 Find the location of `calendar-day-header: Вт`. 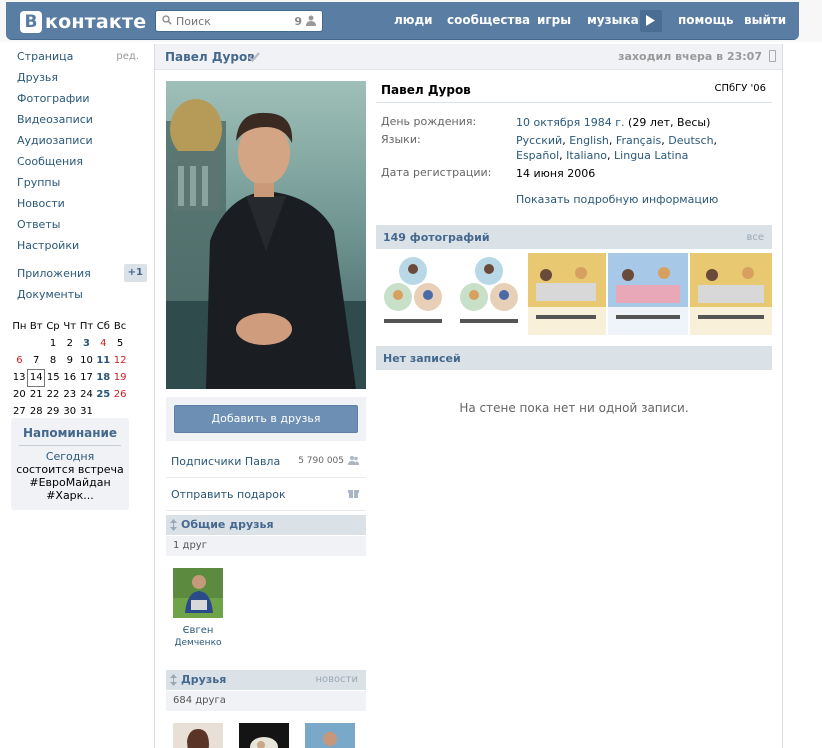

calendar-day-header: Вт is located at coordinates (36, 326).